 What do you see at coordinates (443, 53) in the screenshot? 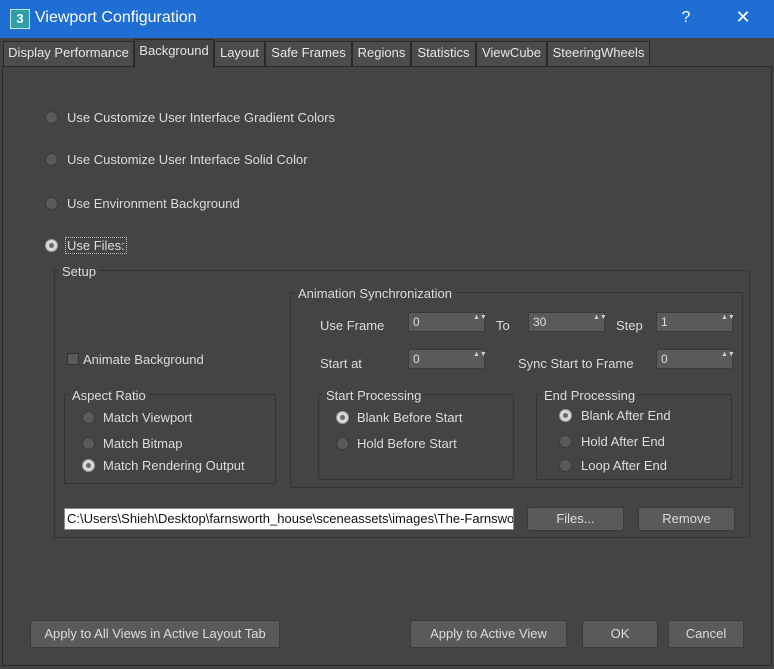
I see `tab-statistics: Statistics` at bounding box center [443, 53].